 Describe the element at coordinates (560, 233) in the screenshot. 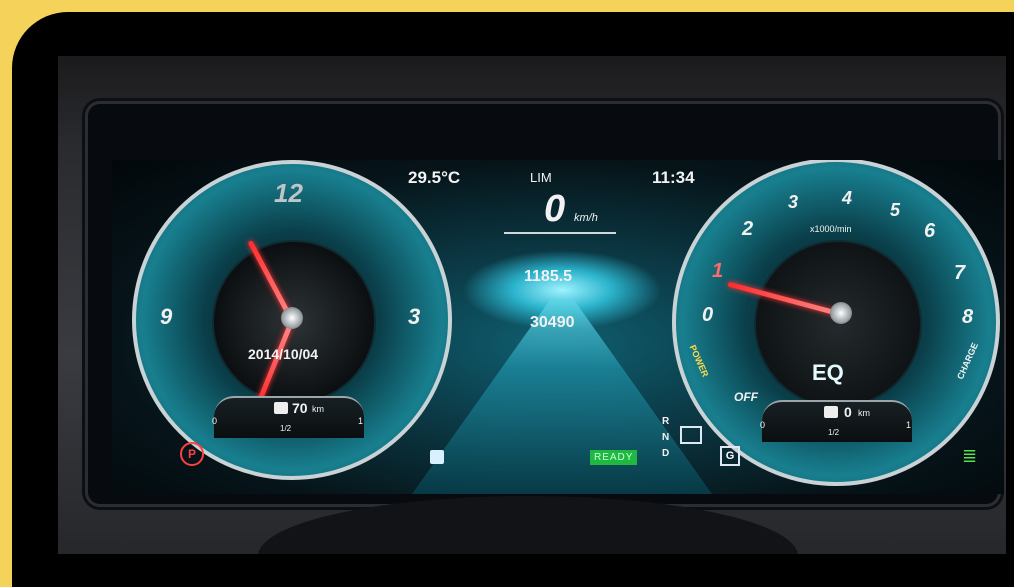

I see `speed-underline` at that location.